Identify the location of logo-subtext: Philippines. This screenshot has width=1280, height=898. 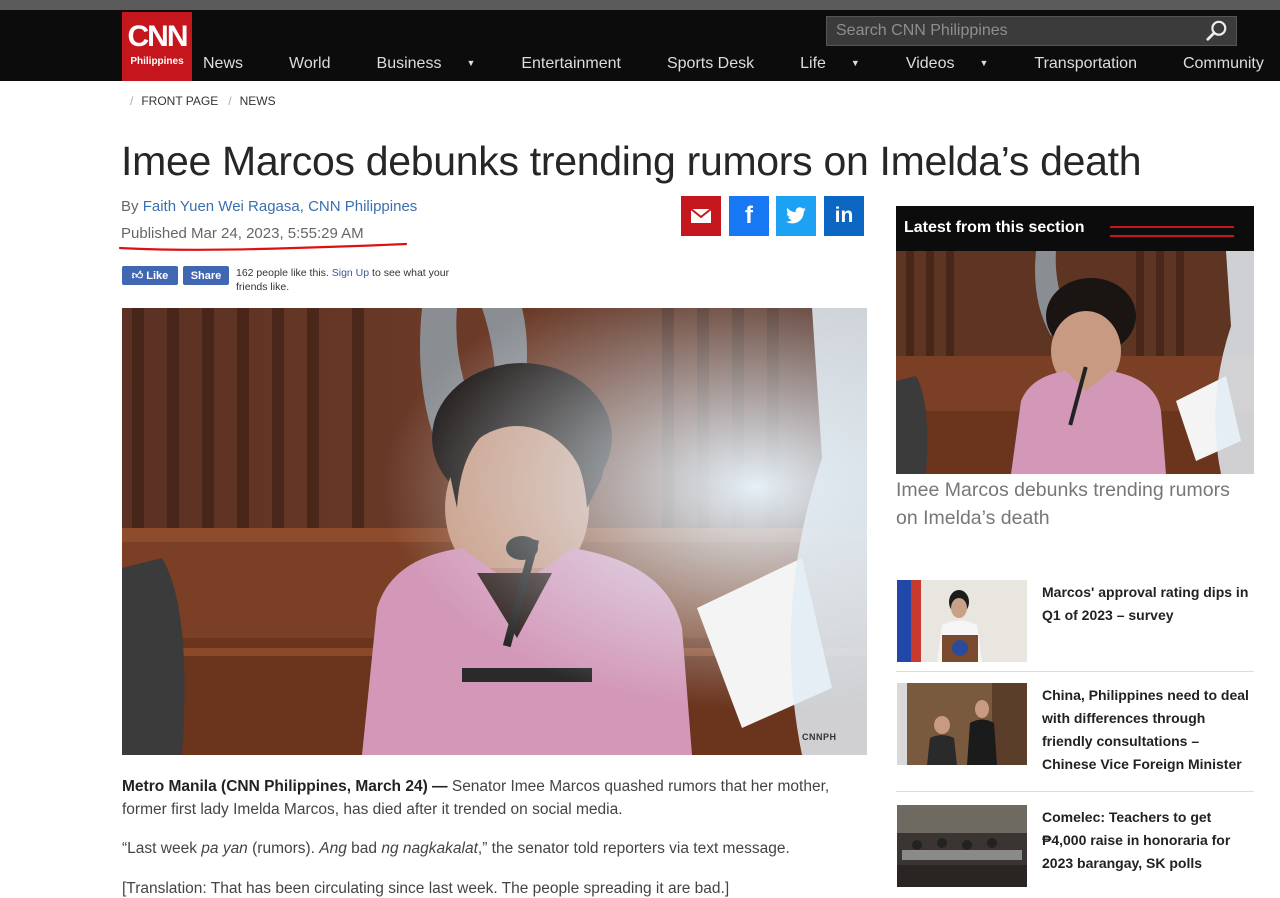
(157, 61).